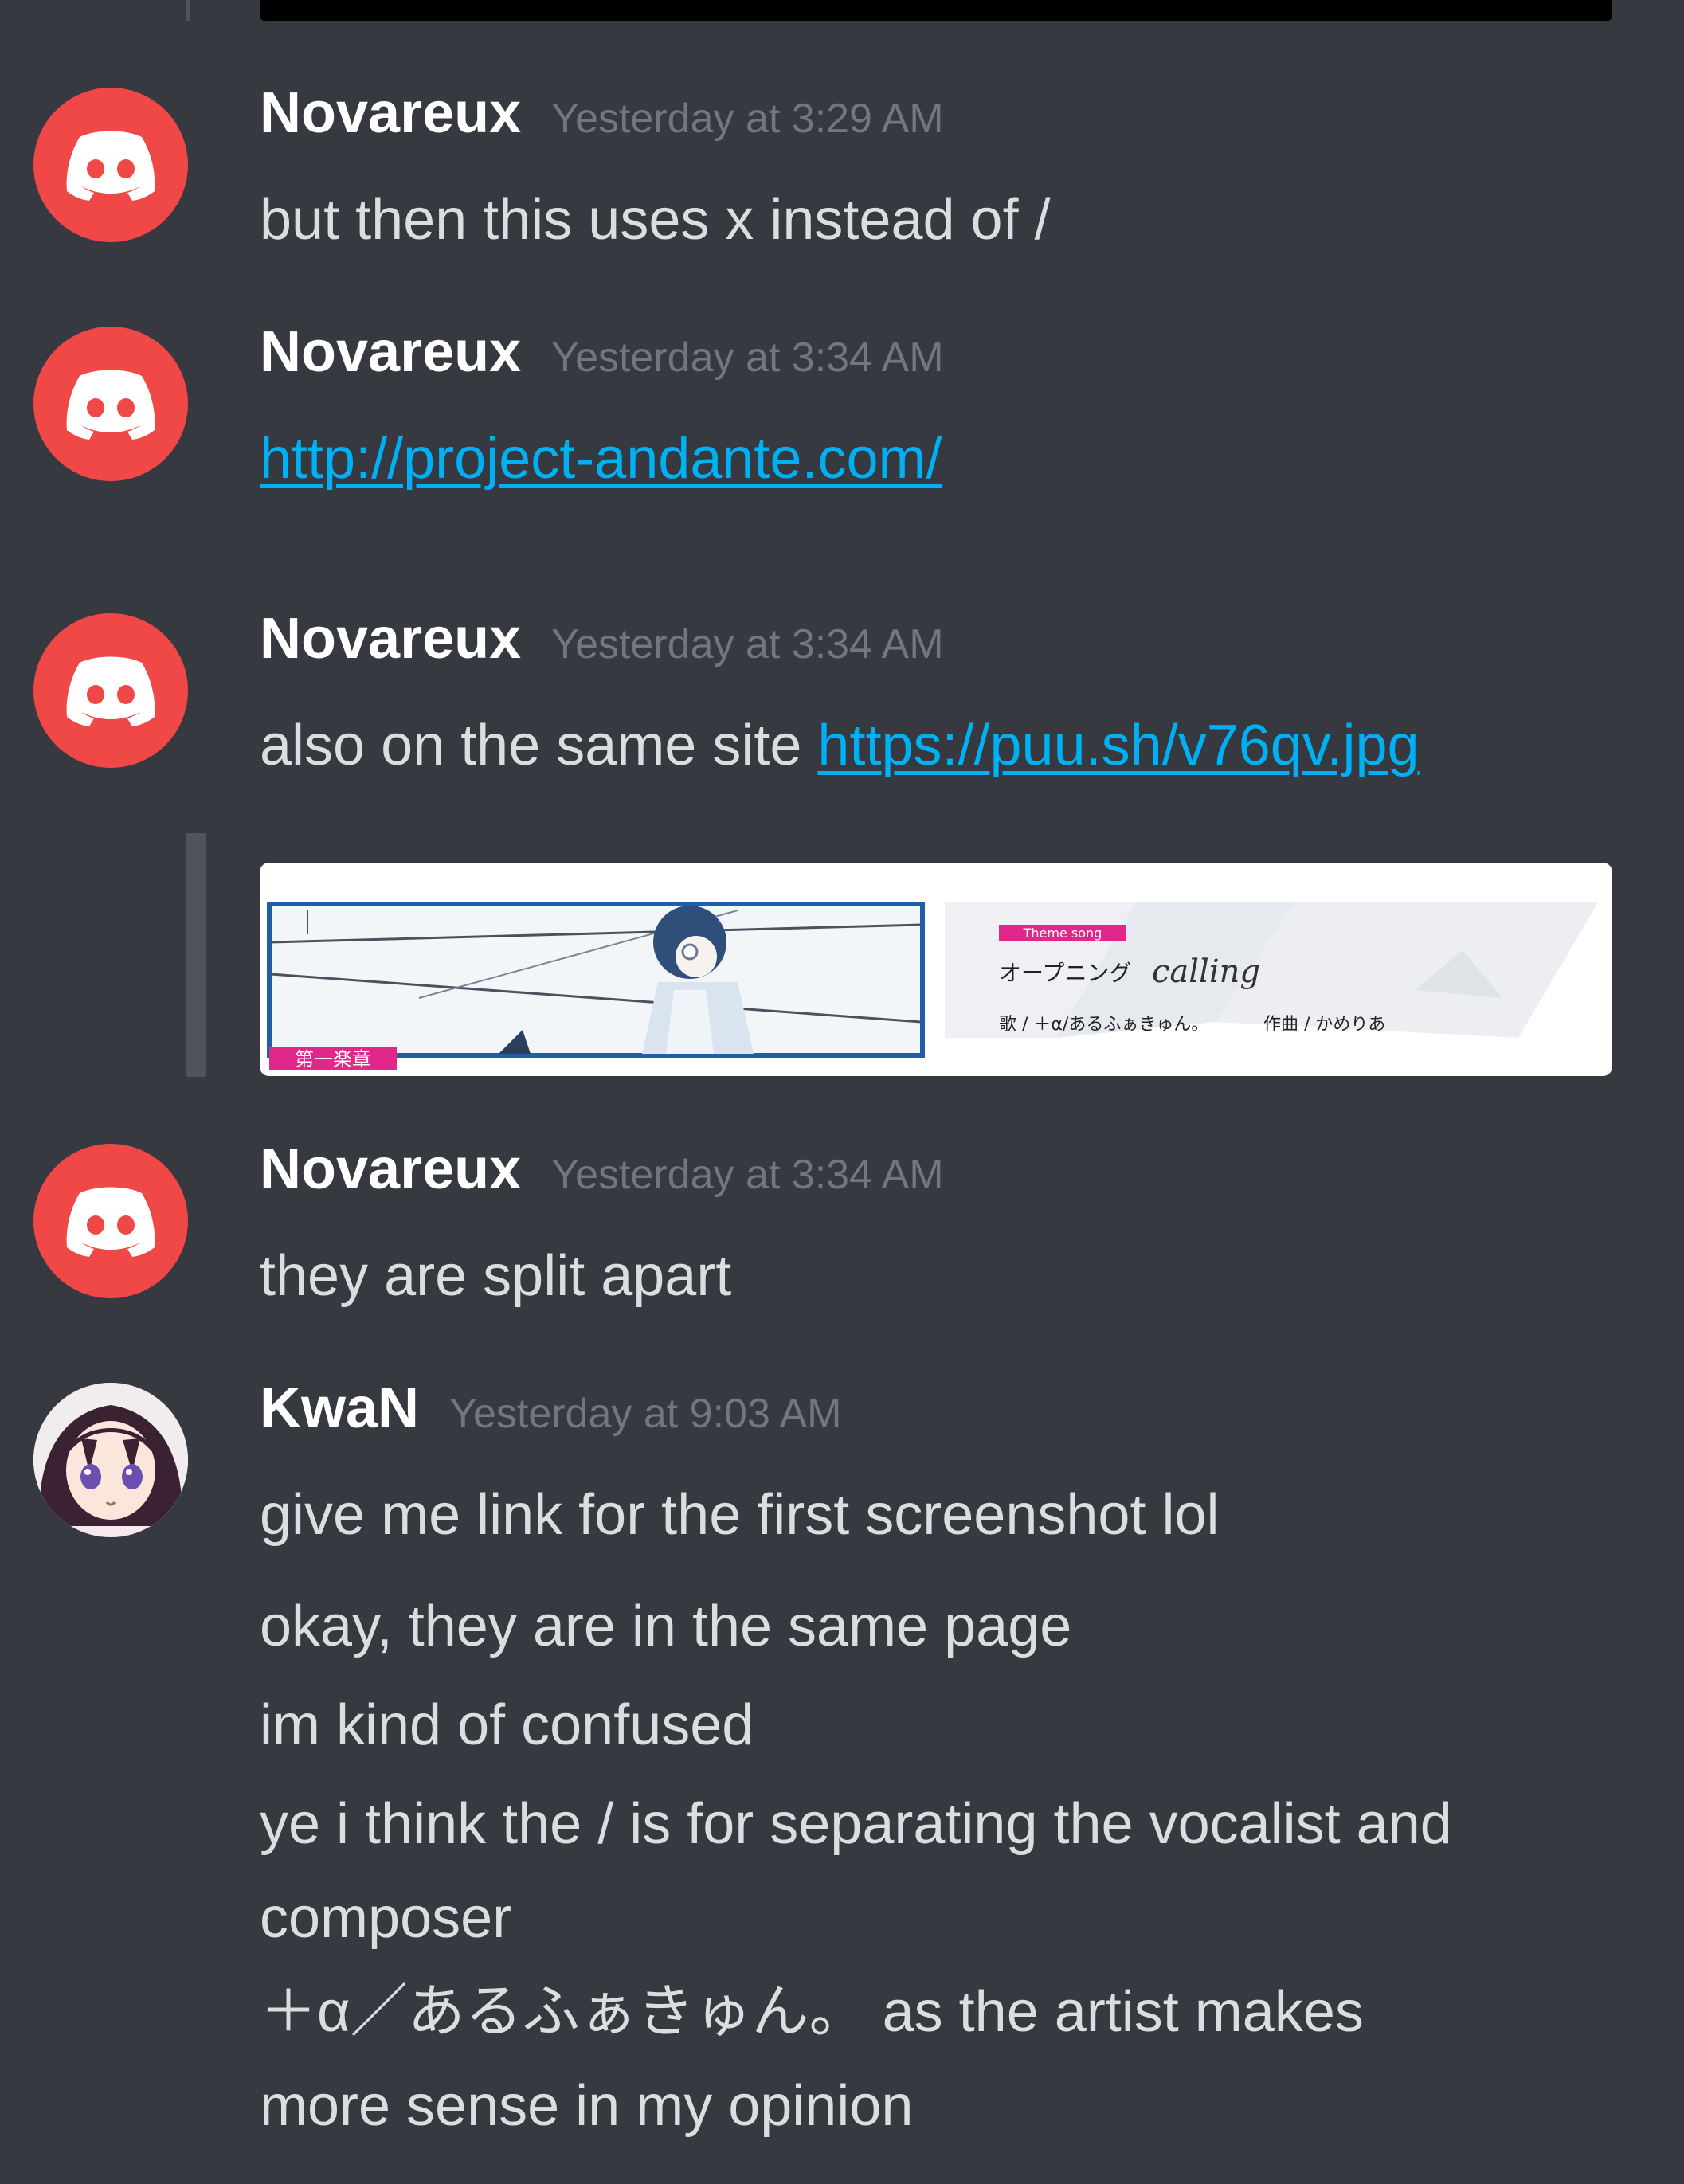  What do you see at coordinates (601, 459) in the screenshot?
I see `message-link: http://project-andante.com/` at bounding box center [601, 459].